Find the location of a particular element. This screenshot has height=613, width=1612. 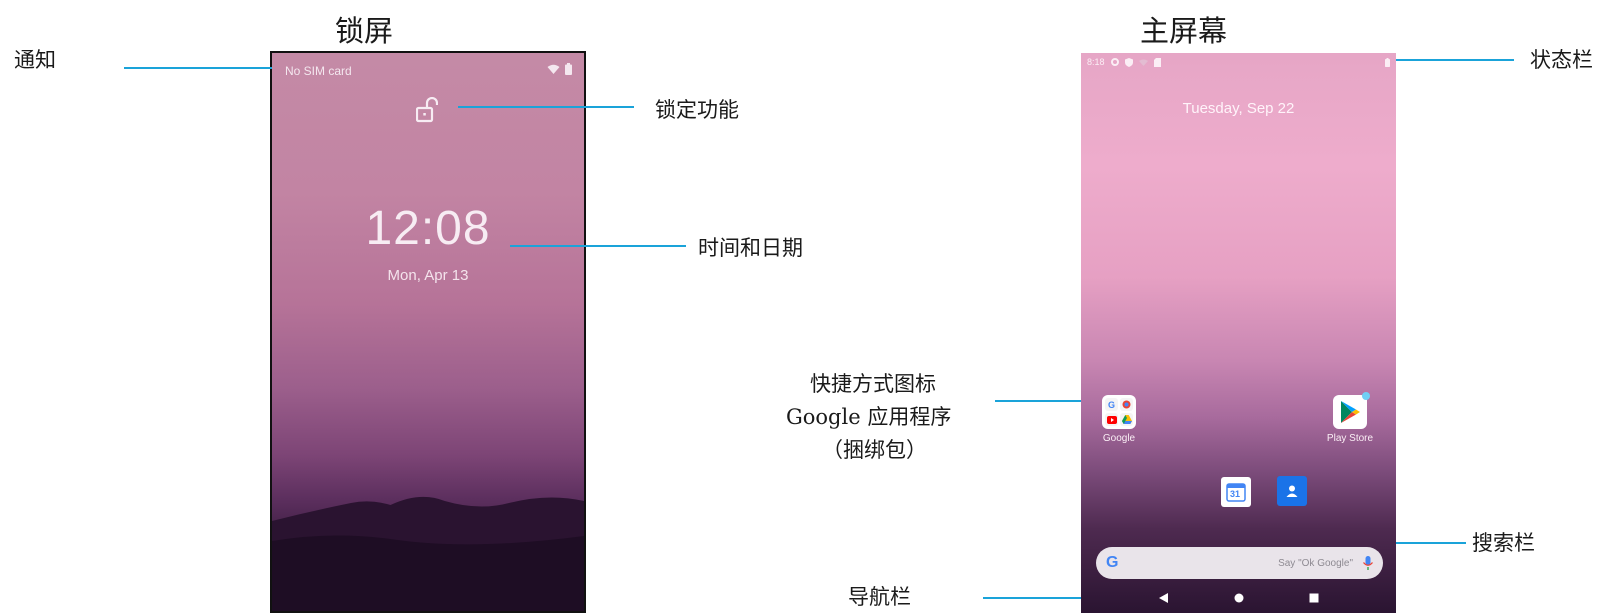

time-date-callout-line is located at coordinates (598, 246).